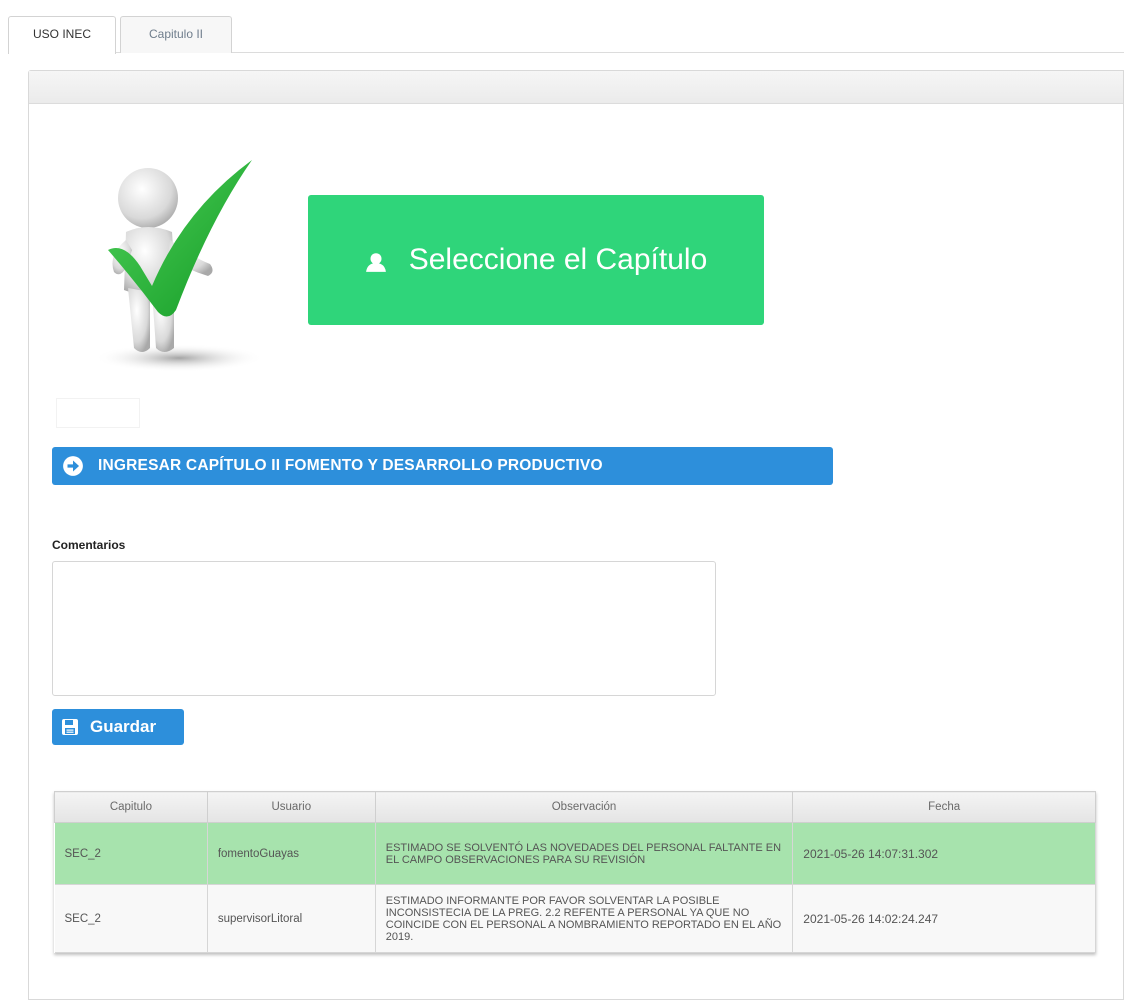 The width and height of the screenshot is (1124, 1000). What do you see at coordinates (375, 262) in the screenshot?
I see `user-icon` at bounding box center [375, 262].